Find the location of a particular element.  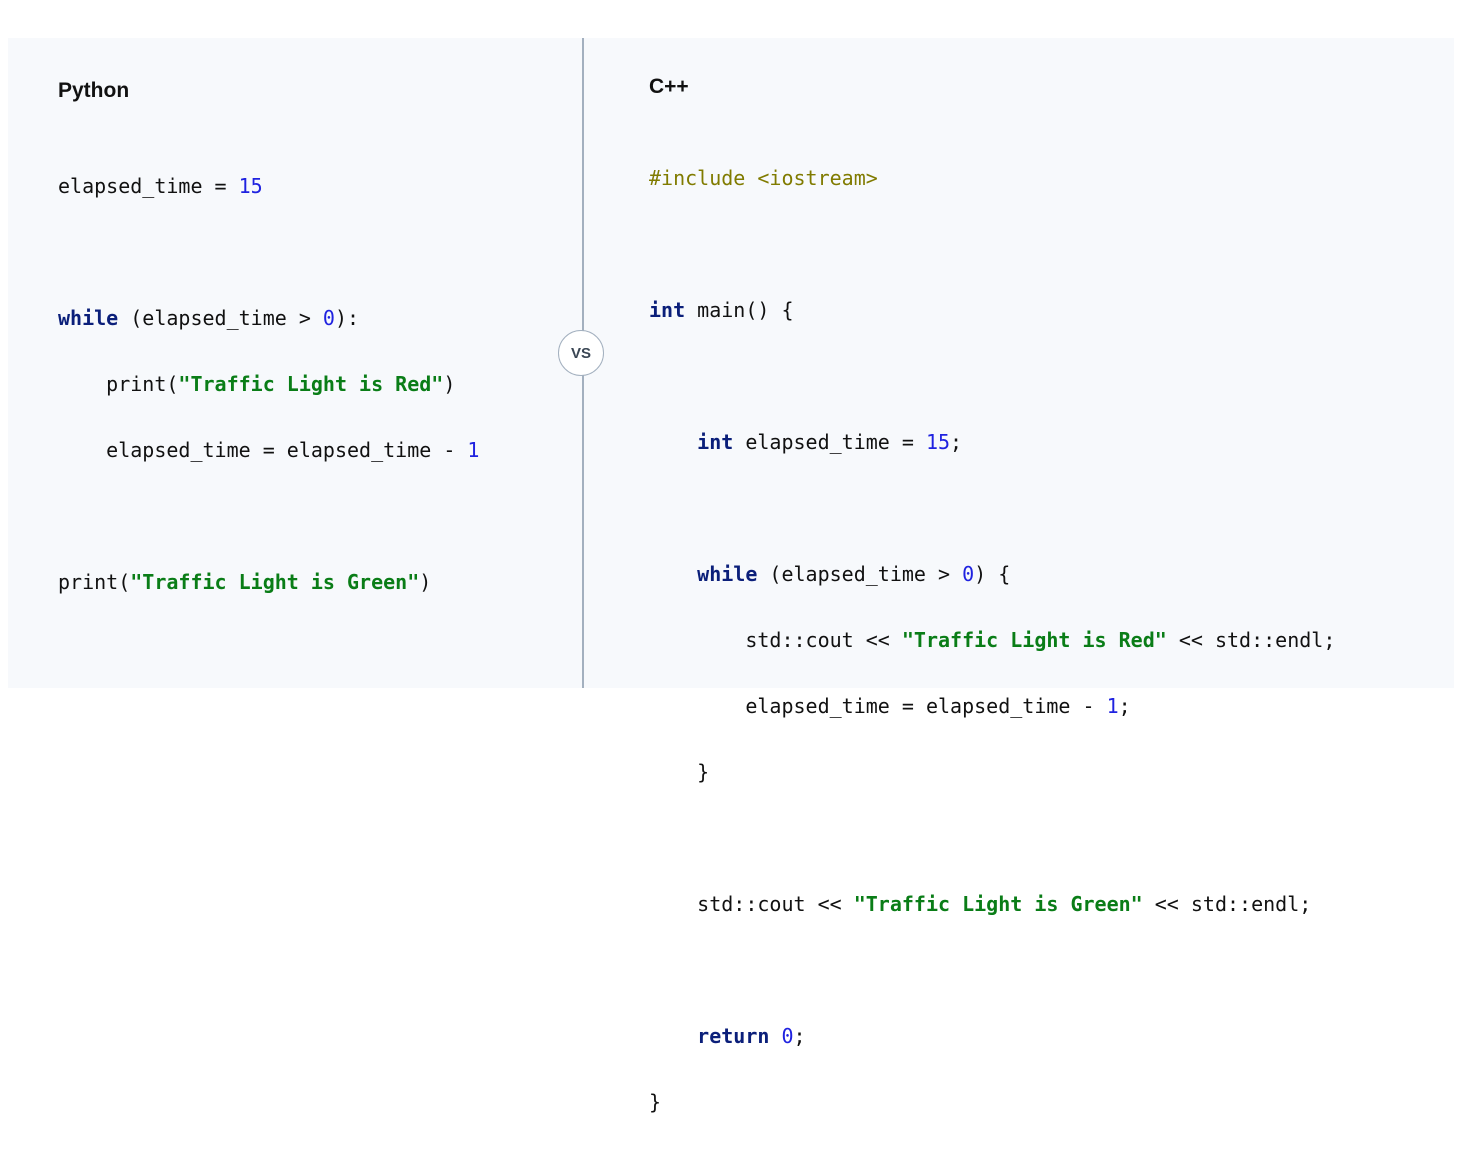

cpp-line-decrement: elapsed_time = elapsed_time - 1; is located at coordinates (938, 706).